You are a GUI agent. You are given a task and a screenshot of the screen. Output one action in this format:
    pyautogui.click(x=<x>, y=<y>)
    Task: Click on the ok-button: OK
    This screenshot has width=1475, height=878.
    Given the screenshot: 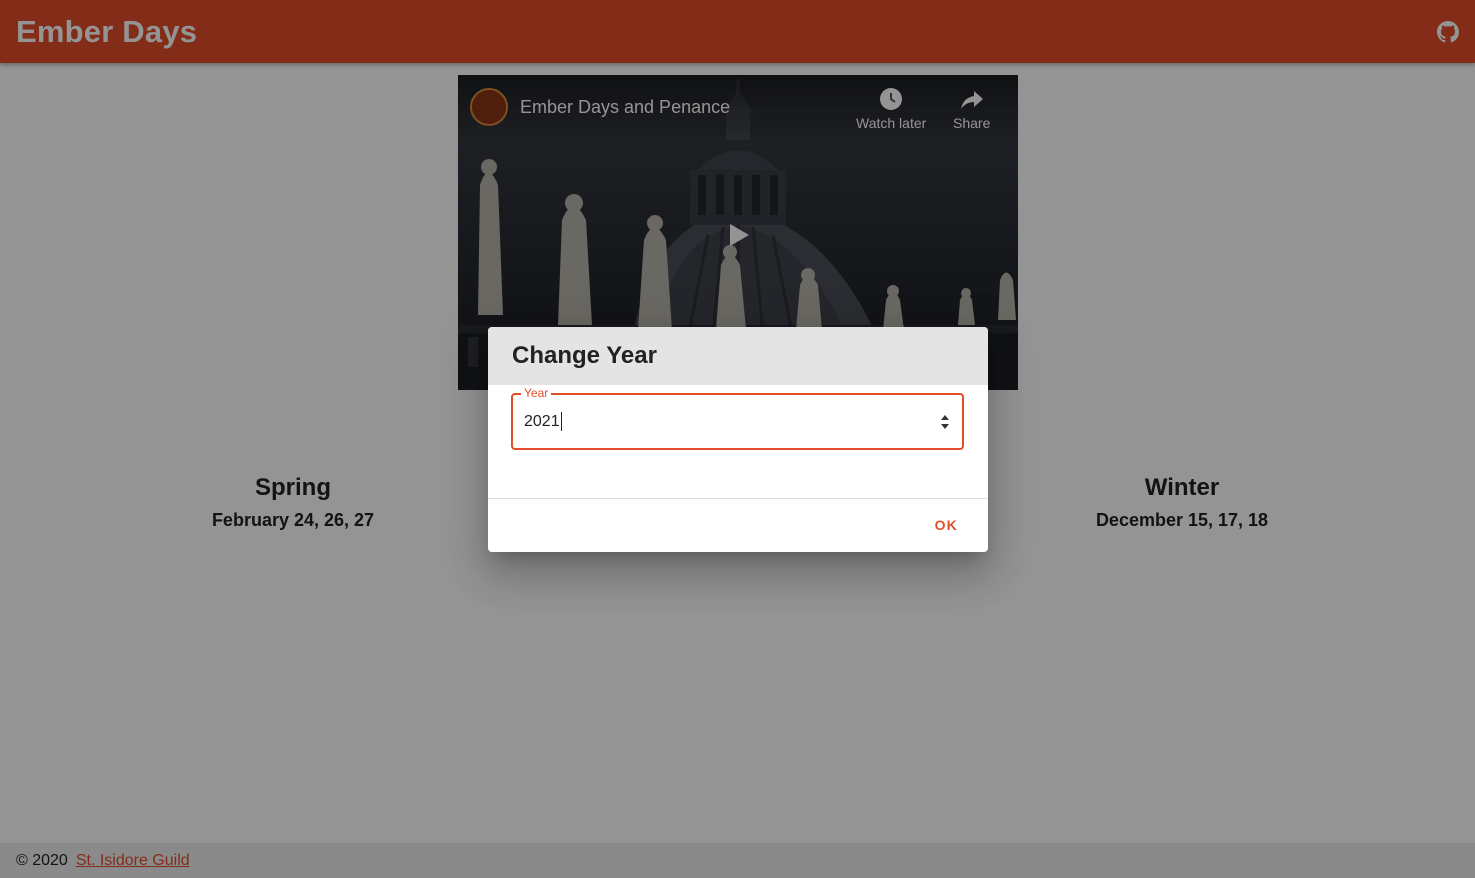 What is the action you would take?
    pyautogui.click(x=946, y=525)
    